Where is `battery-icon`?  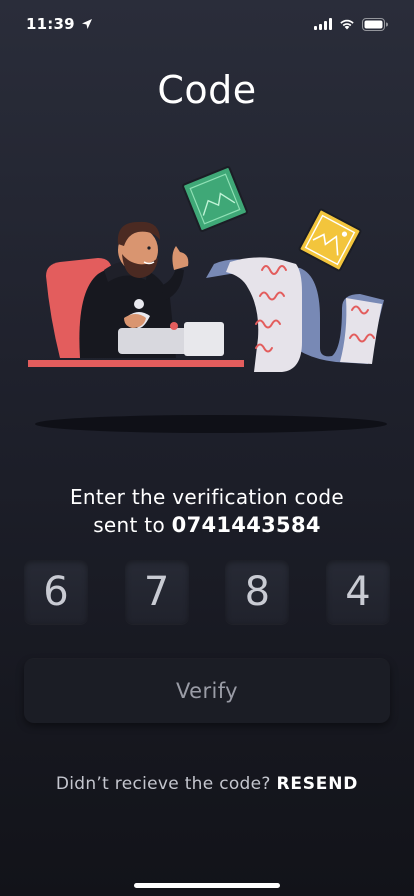
battery-icon is located at coordinates (375, 24).